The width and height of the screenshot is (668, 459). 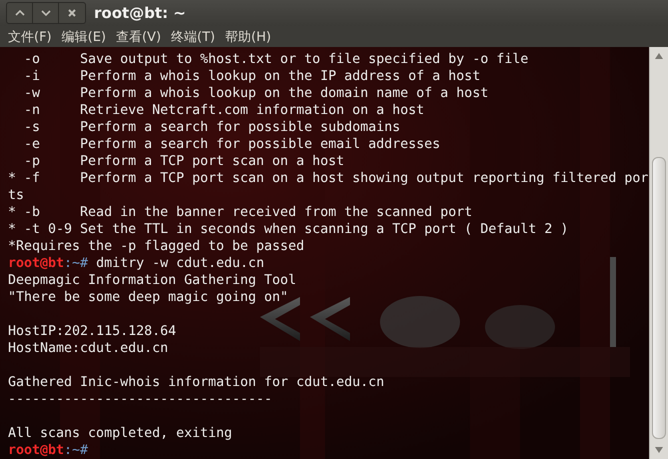 I want to click on terminal-line: HostName:cdut.edu.cn, so click(x=89, y=348).